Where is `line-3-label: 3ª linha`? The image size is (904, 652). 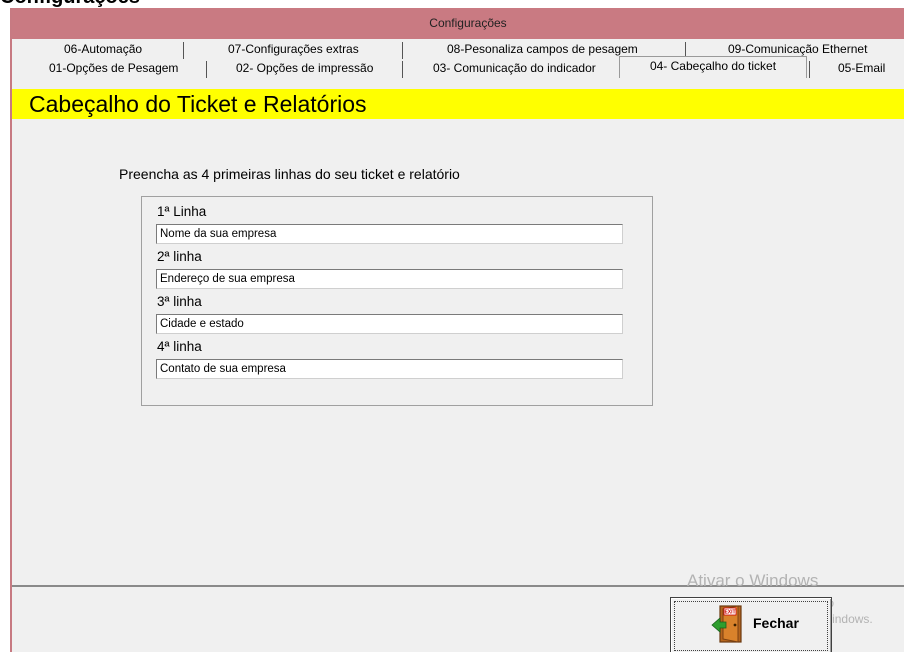
line-3-label: 3ª linha is located at coordinates (179, 301).